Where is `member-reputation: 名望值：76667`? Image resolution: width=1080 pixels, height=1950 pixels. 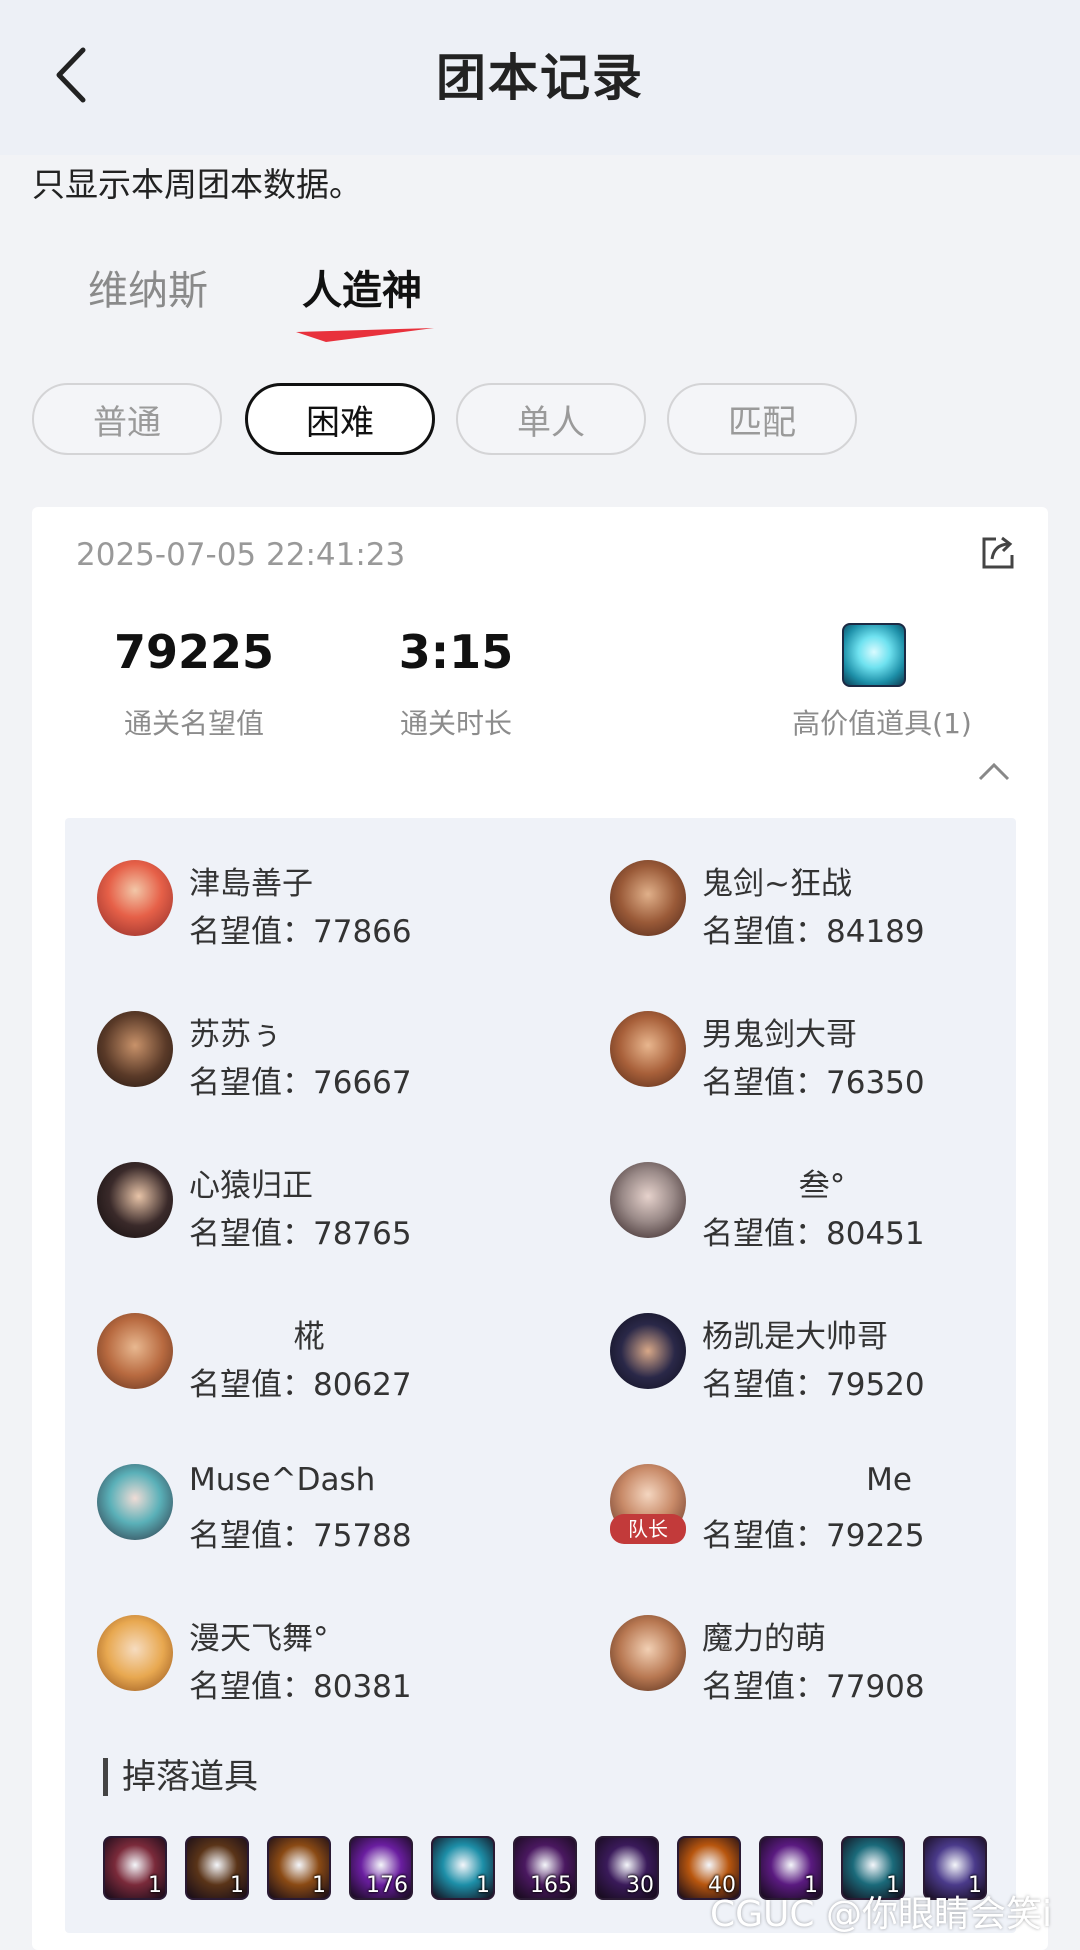 member-reputation: 名望值：76667 is located at coordinates (300, 1083).